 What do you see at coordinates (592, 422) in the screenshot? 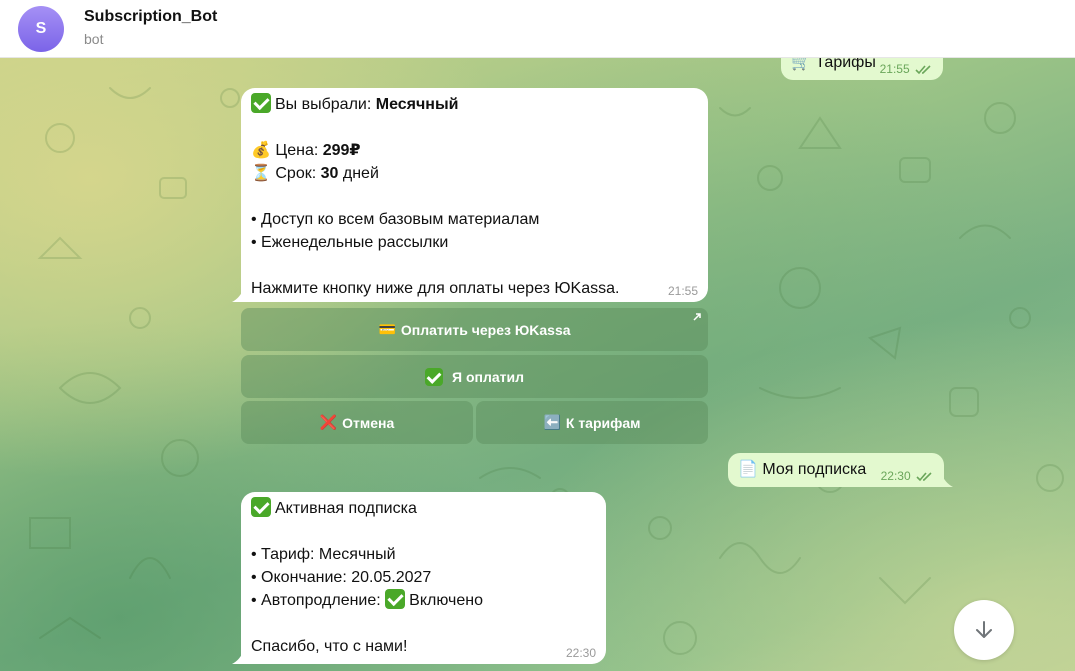
I see `back-to-tariffs-button: ⬅️ К тарифам` at bounding box center [592, 422].